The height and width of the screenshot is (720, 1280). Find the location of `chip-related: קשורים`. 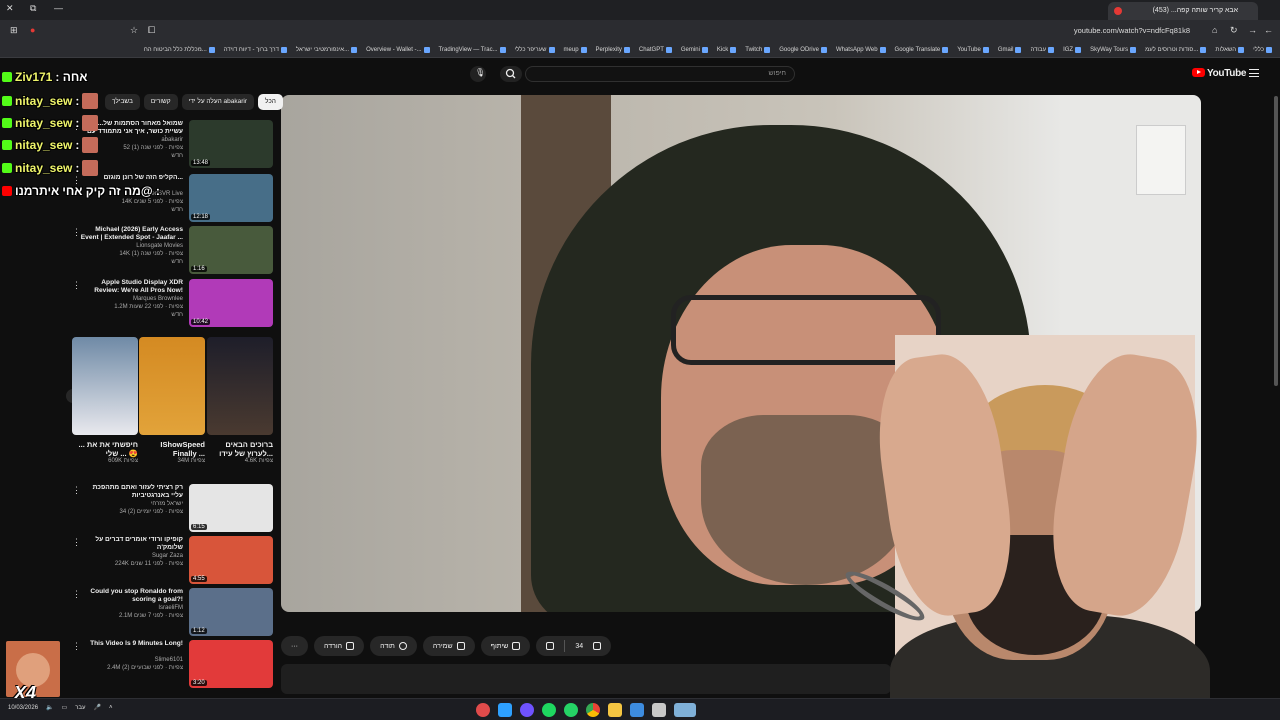

chip-related: קשורים is located at coordinates (160, 102).